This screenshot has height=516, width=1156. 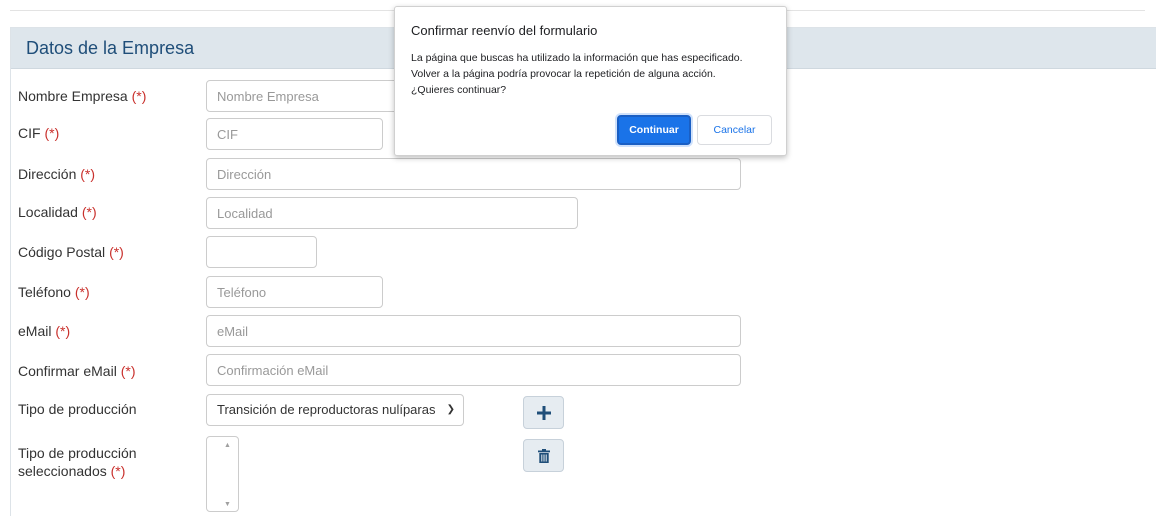 I want to click on label-line2: seleccionados, so click(x=62, y=471).